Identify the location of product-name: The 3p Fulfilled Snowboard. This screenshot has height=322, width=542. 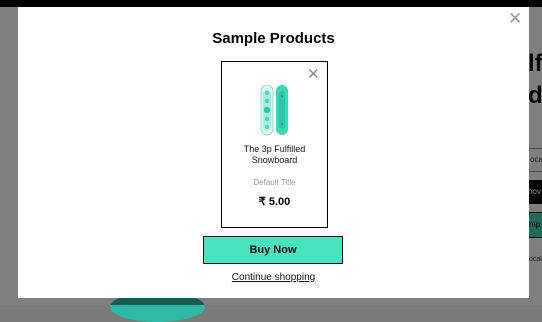
(274, 155).